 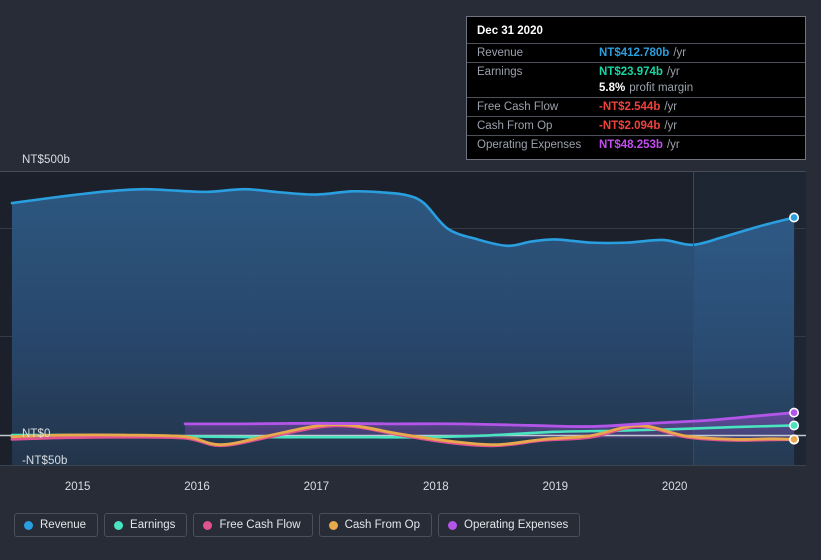 What do you see at coordinates (500, 53) in the screenshot?
I see `tooltip-row-label: Revenue` at bounding box center [500, 53].